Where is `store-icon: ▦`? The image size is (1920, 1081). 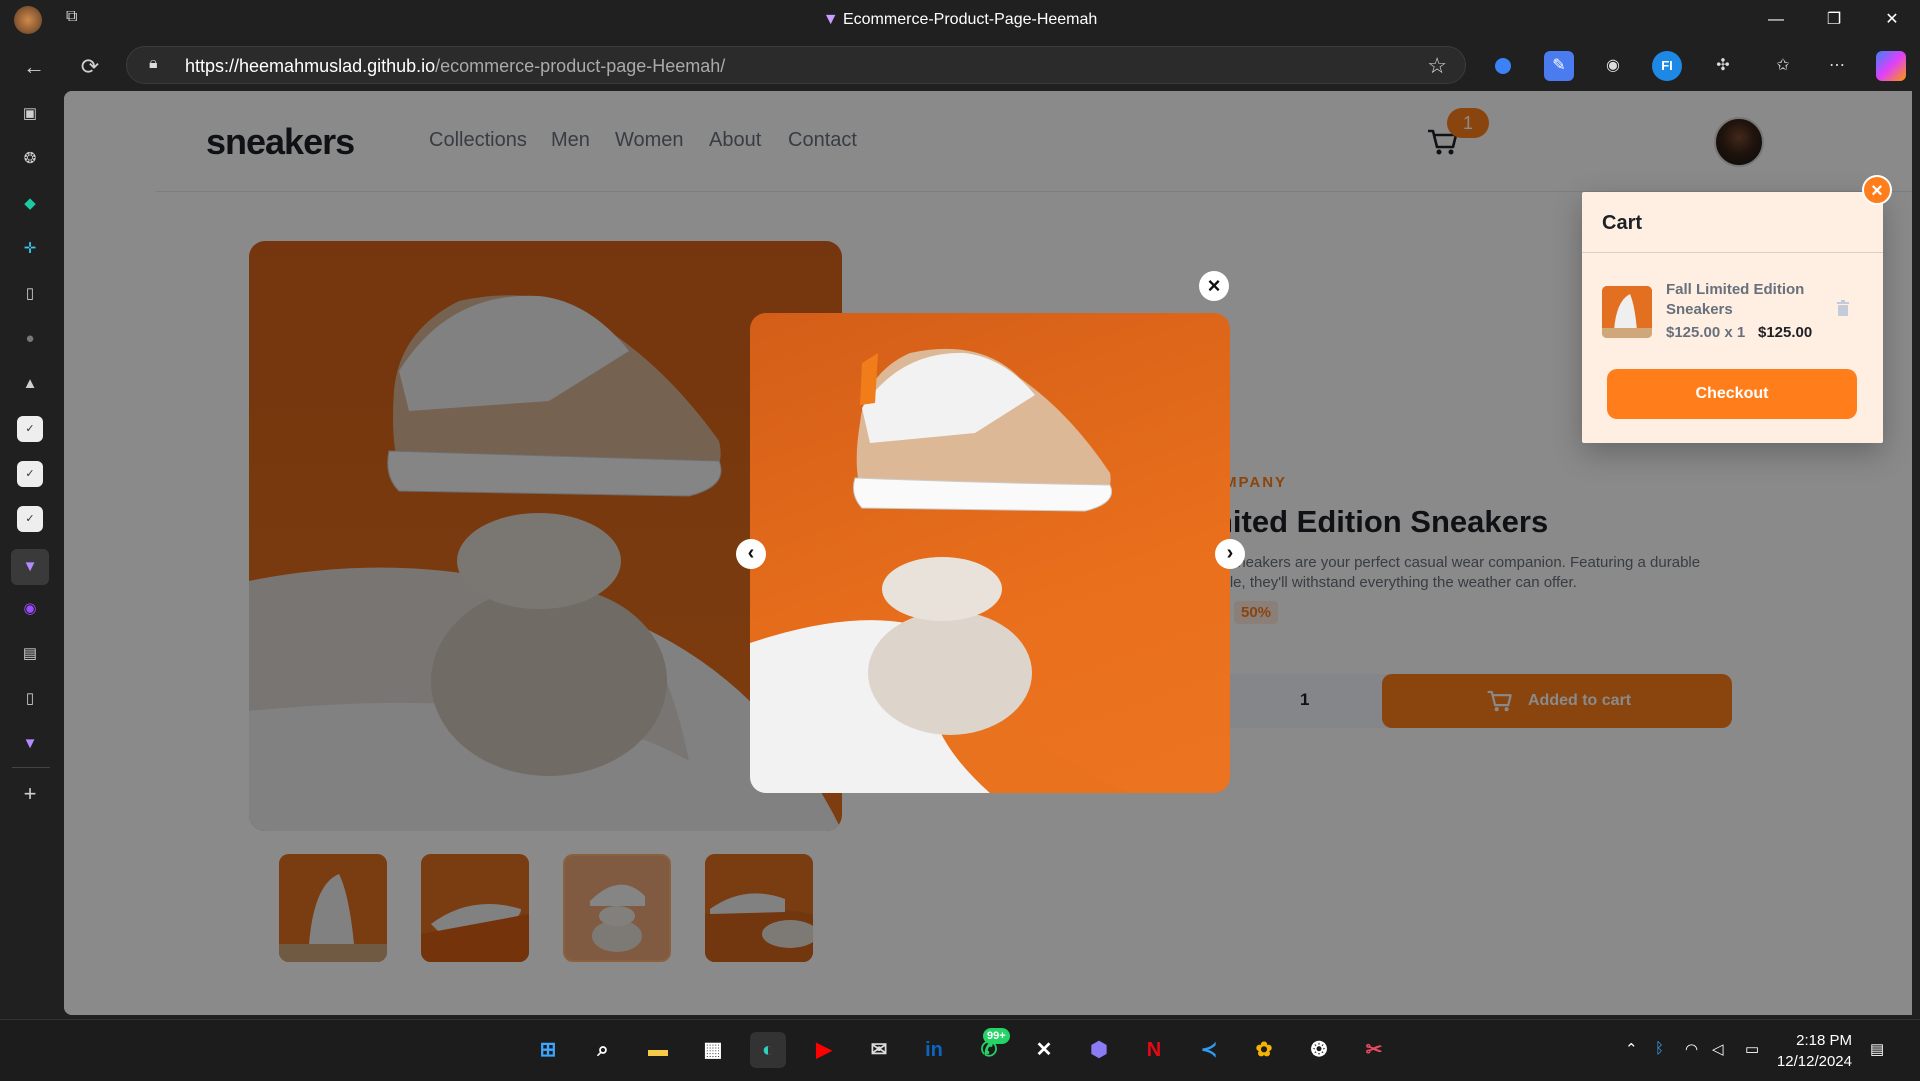 store-icon: ▦ is located at coordinates (713, 1050).